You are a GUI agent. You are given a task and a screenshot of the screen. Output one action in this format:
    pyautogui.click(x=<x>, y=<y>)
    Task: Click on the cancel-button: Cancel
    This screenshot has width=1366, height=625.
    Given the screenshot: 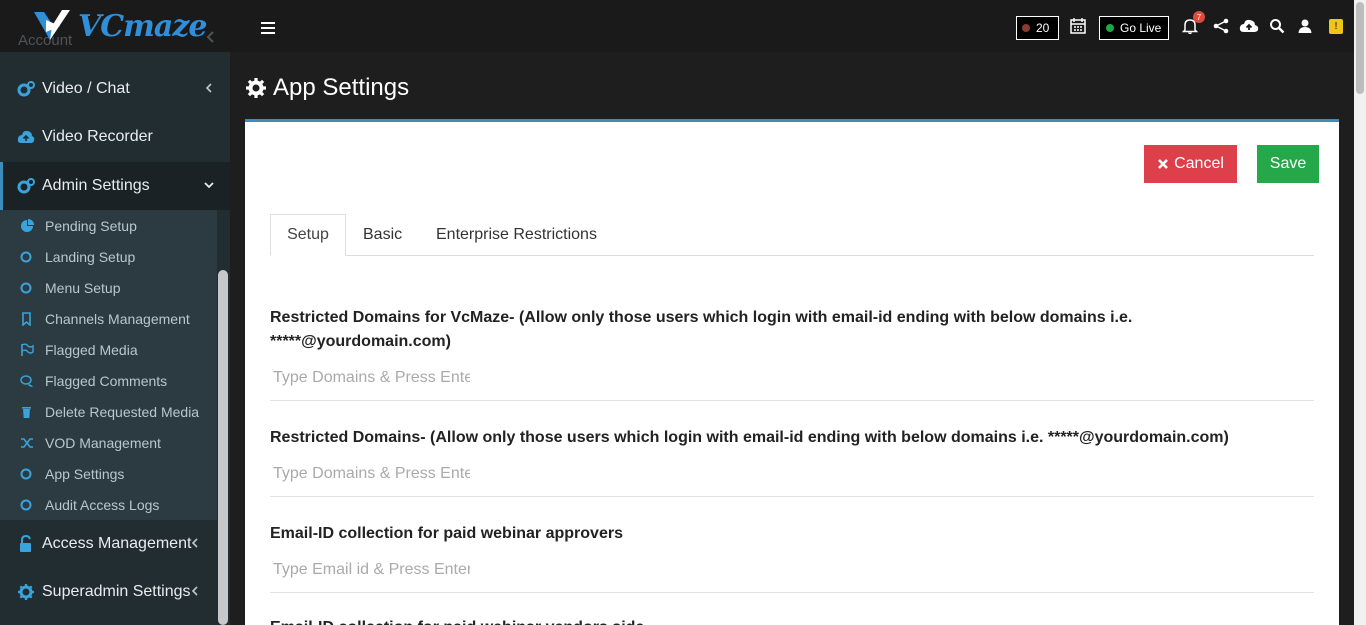 What is the action you would take?
    pyautogui.click(x=1190, y=164)
    